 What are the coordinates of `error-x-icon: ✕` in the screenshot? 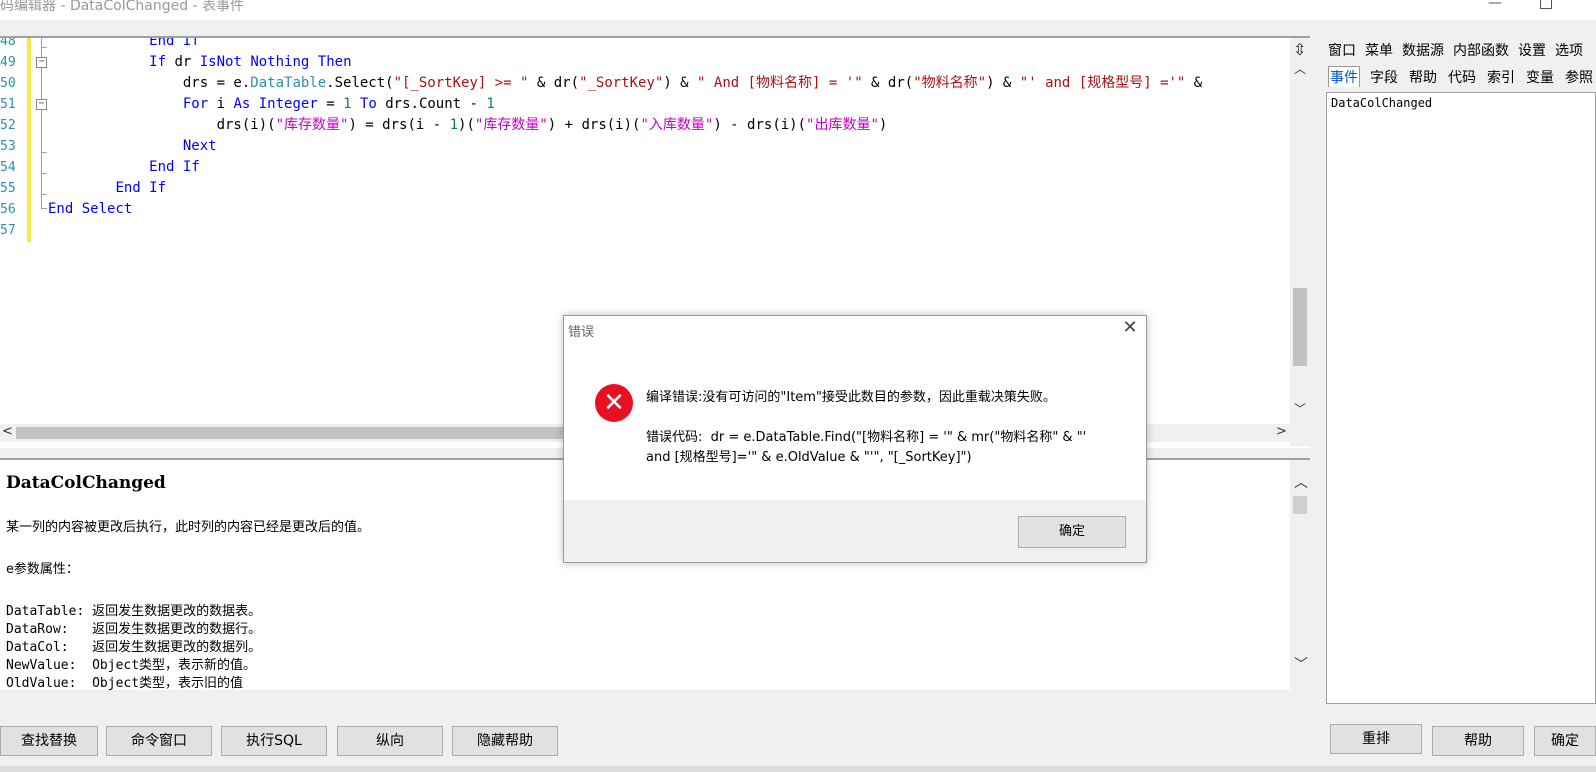 It's located at (614, 403).